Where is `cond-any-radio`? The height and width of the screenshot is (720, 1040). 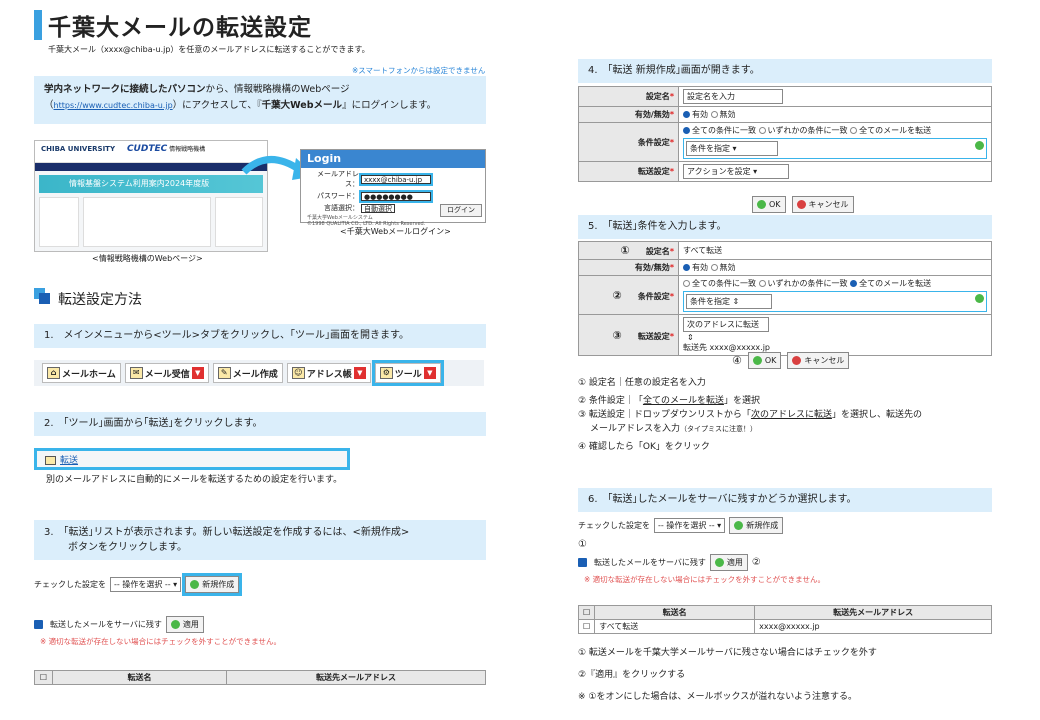
cond-any-radio is located at coordinates (762, 130).